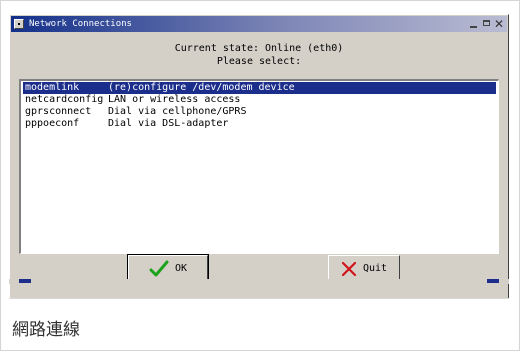 The width and height of the screenshot is (520, 351). I want to click on item-description: Dial via cellphone/GPRS, so click(177, 111).